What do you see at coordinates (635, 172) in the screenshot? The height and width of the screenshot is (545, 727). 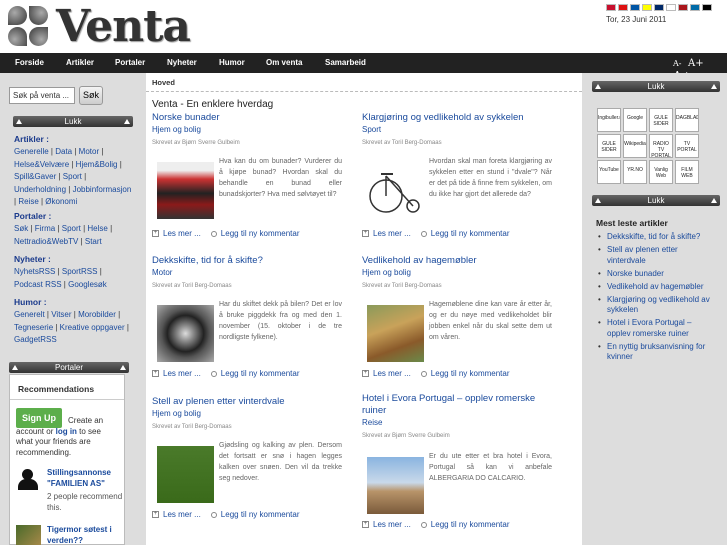 I see `portal-link-tile: YR.NO` at bounding box center [635, 172].